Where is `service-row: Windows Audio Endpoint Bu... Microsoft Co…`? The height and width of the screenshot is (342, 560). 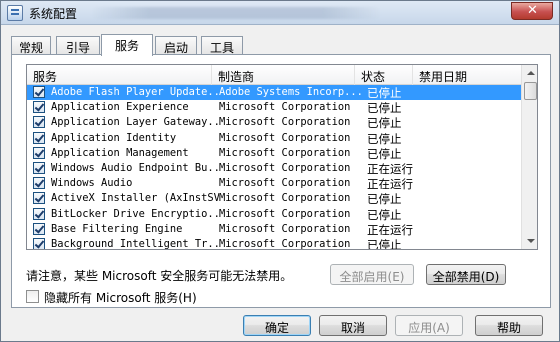
service-row: Windows Audio Endpoint Bu... Microsoft Co… is located at coordinates (274, 168).